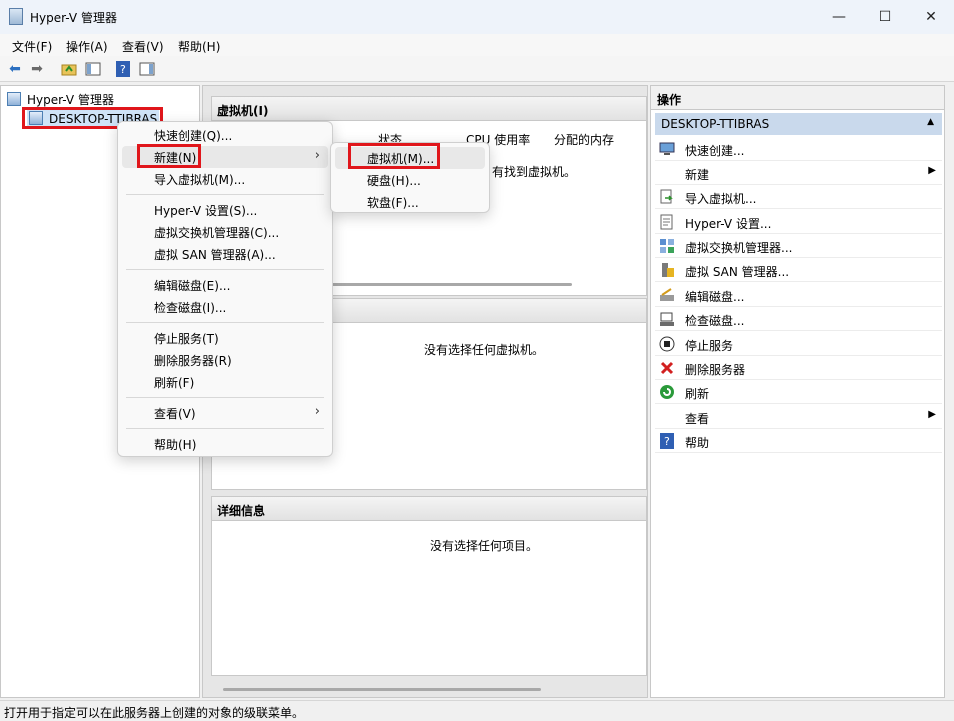 This screenshot has height=721, width=954. I want to click on ctx-help: 帮助(H), so click(175, 444).